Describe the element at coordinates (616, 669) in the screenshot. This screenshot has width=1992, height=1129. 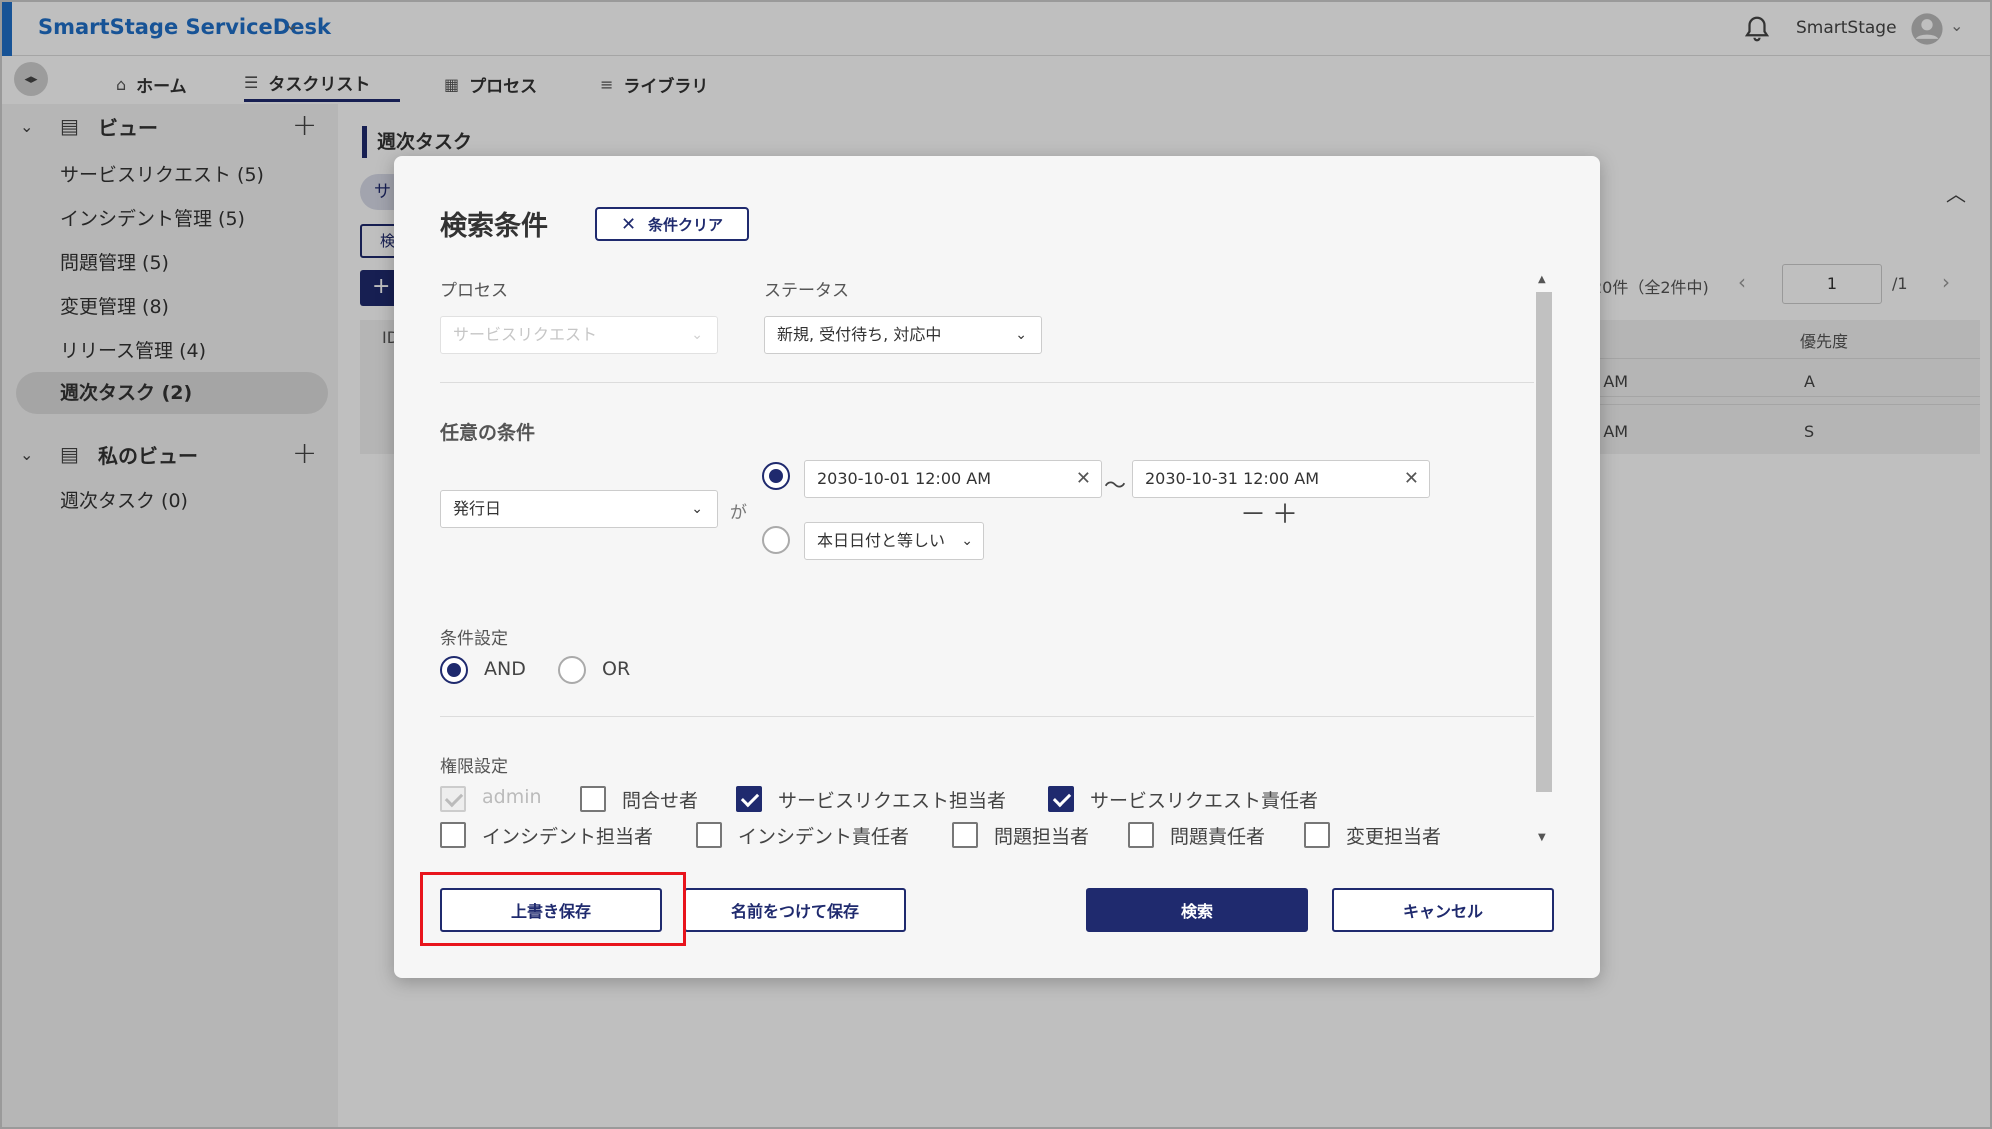
I see `or-label: OR` at that location.